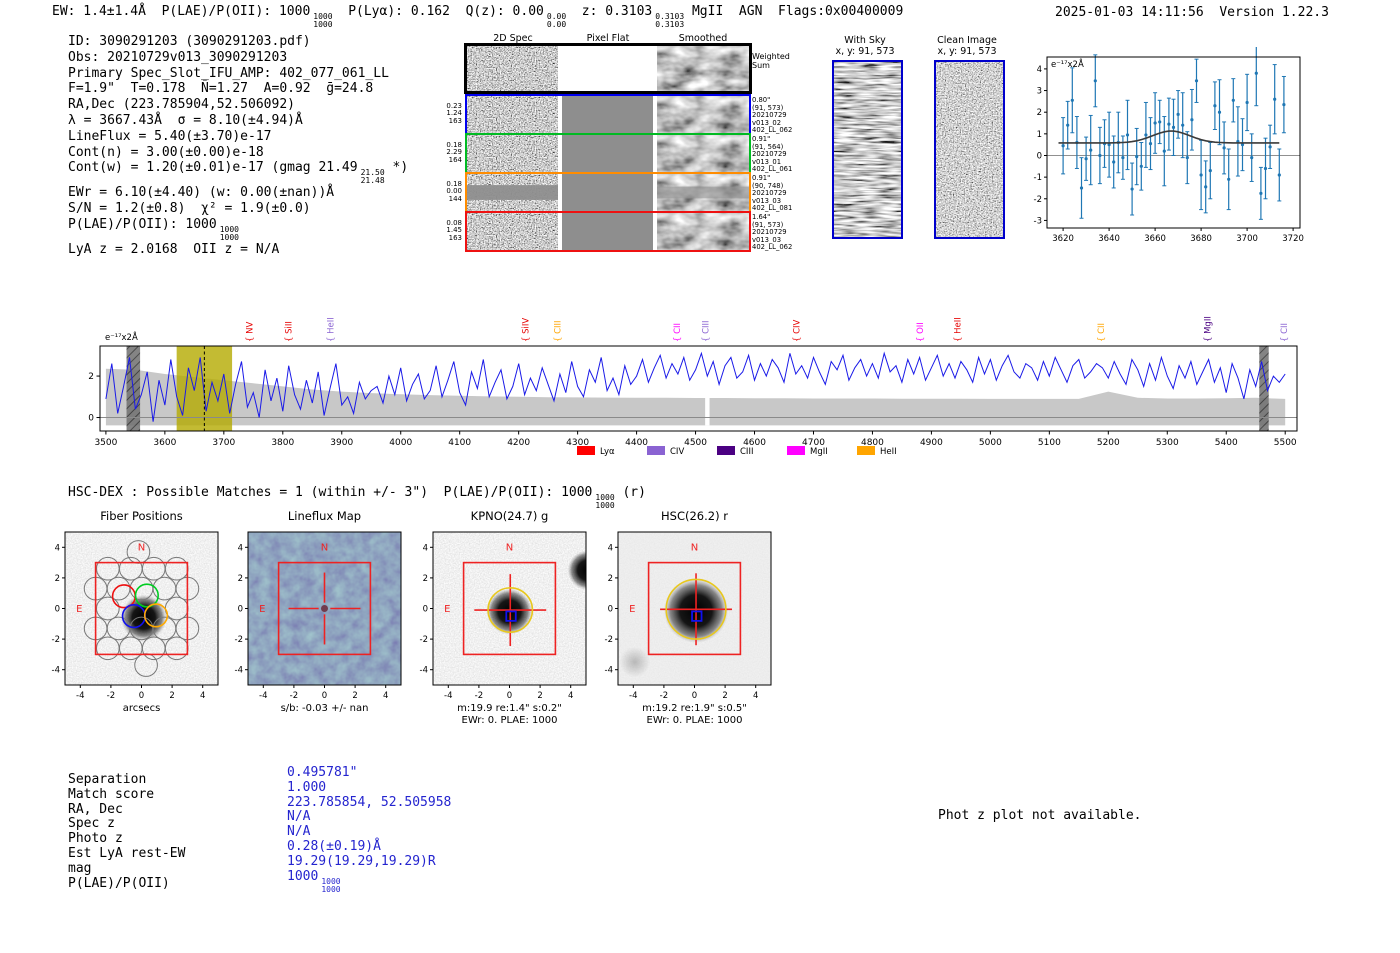 The image size is (1400, 953). Describe the element at coordinates (512, 192) in the screenshot. I see `masked-band` at that location.